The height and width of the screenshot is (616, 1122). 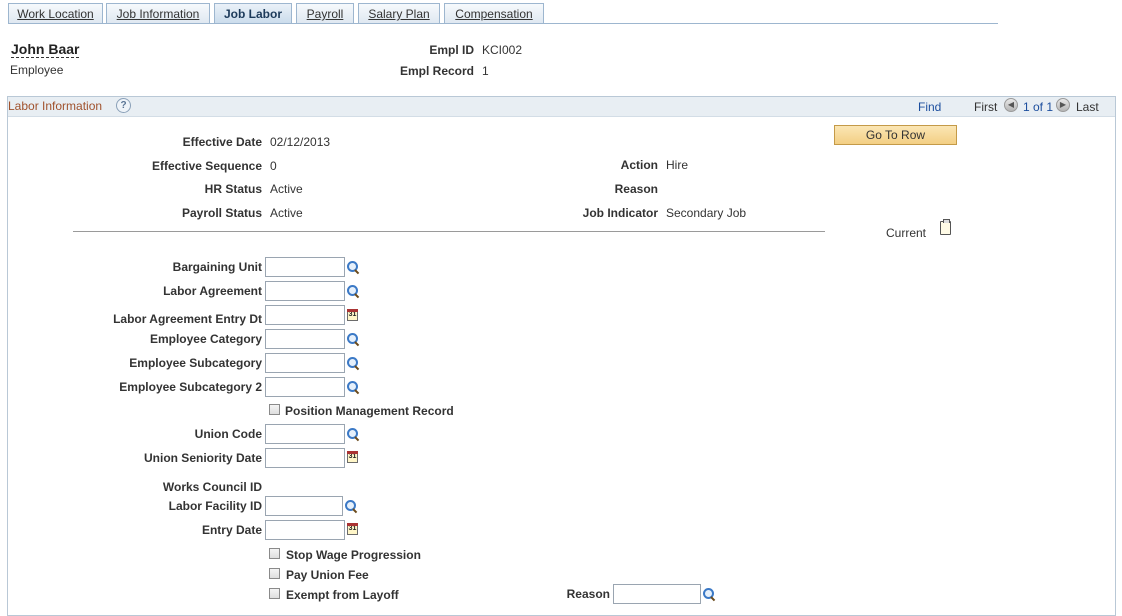 What do you see at coordinates (399, 13) in the screenshot?
I see `tab-salary-plan: Salary Plan` at bounding box center [399, 13].